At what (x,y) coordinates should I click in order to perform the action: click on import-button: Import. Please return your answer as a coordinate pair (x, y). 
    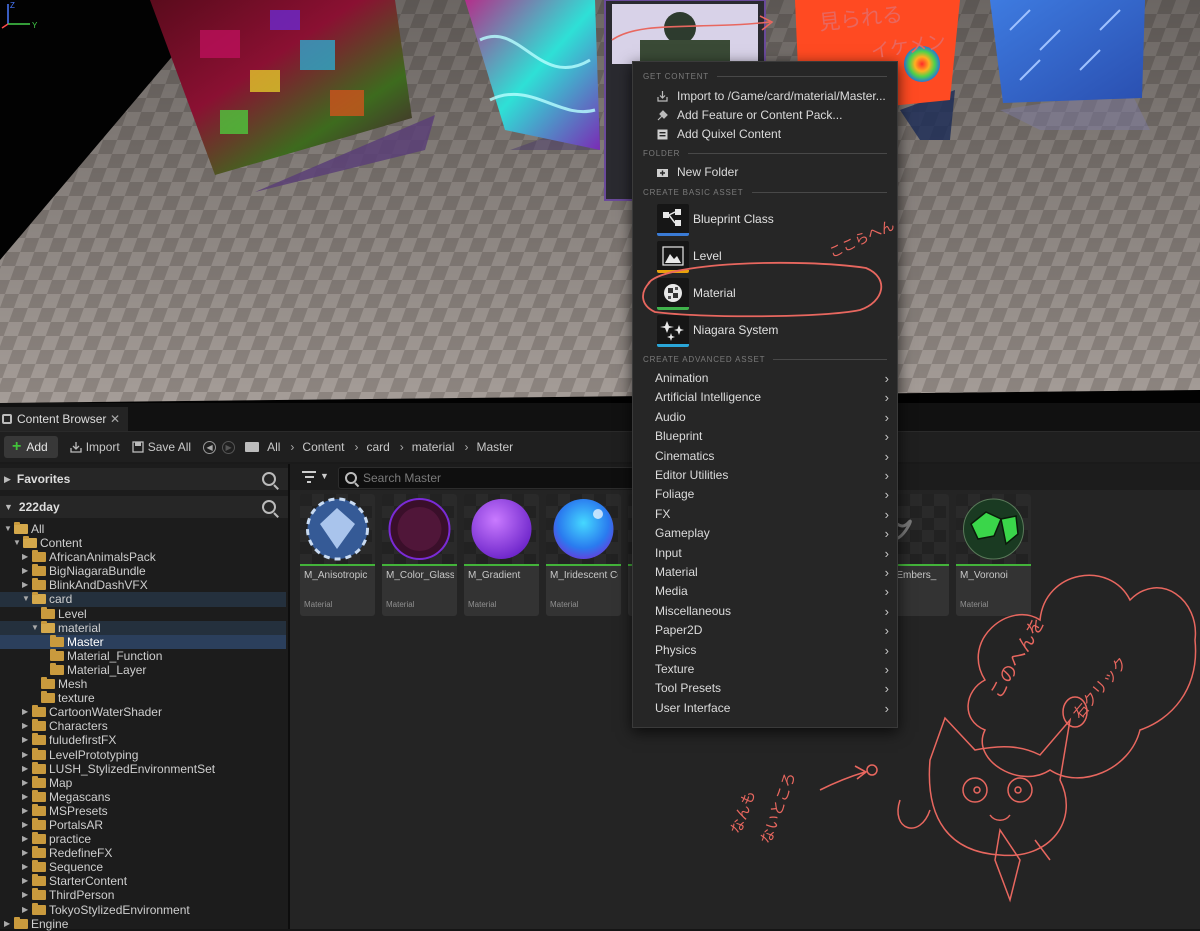
    Looking at the image, I should click on (95, 447).